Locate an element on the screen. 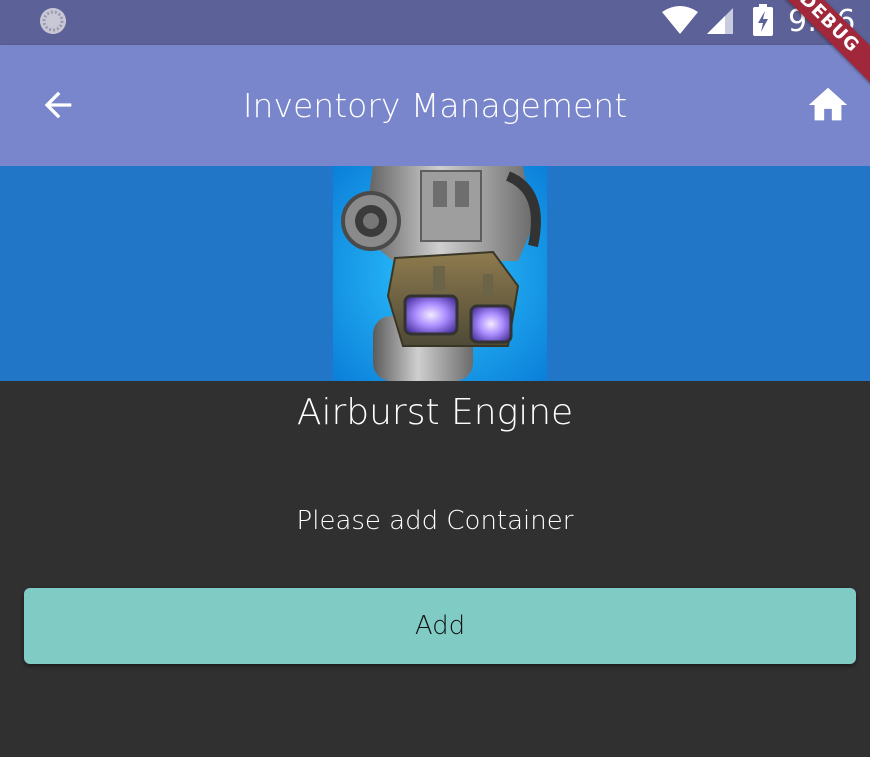 This screenshot has width=870, height=757. signal-icon is located at coordinates (720, 21).